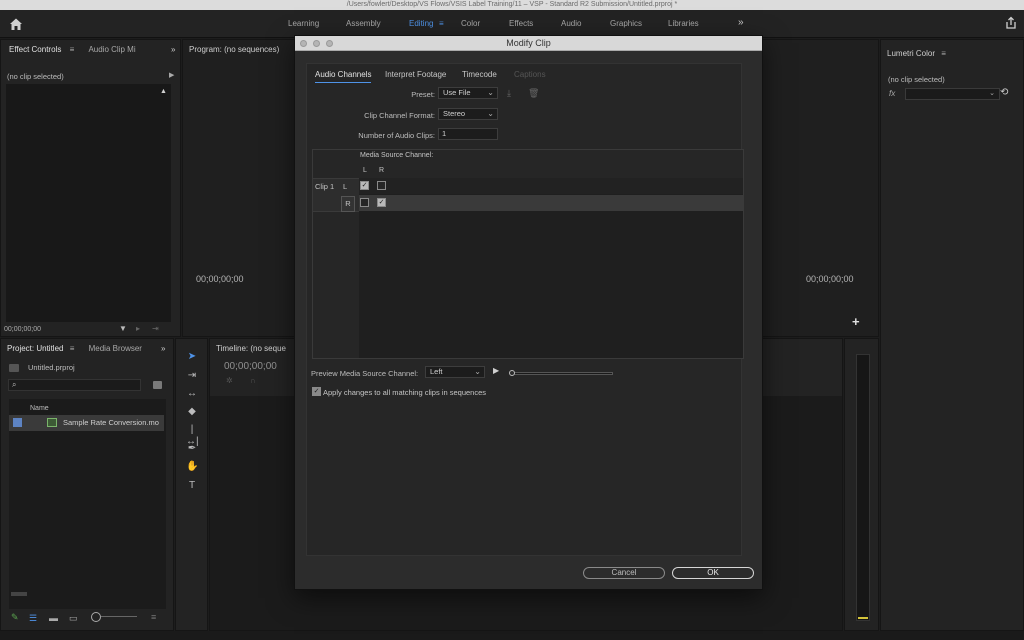  What do you see at coordinates (479, 74) in the screenshot?
I see `tab-timecode: Timecode` at bounding box center [479, 74].